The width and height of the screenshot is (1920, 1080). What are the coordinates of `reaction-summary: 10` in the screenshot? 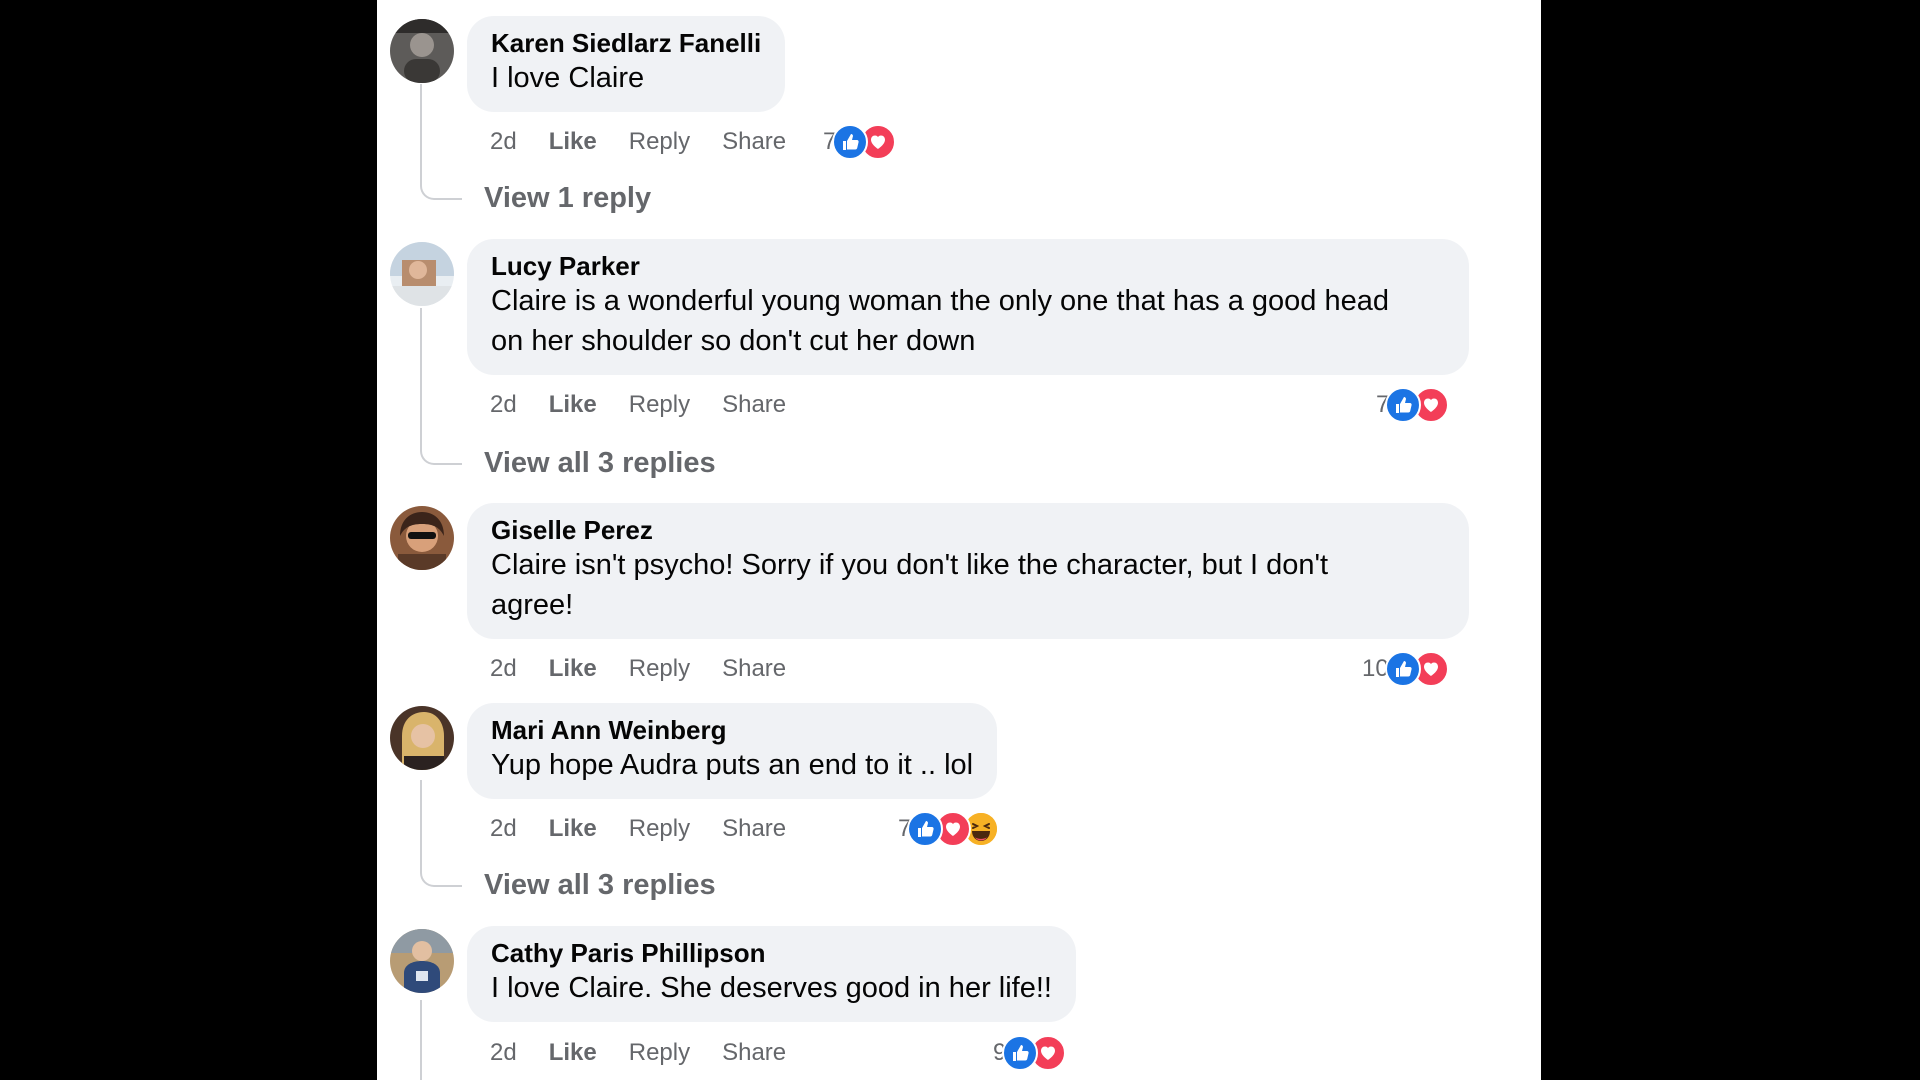 It's located at (1405, 669).